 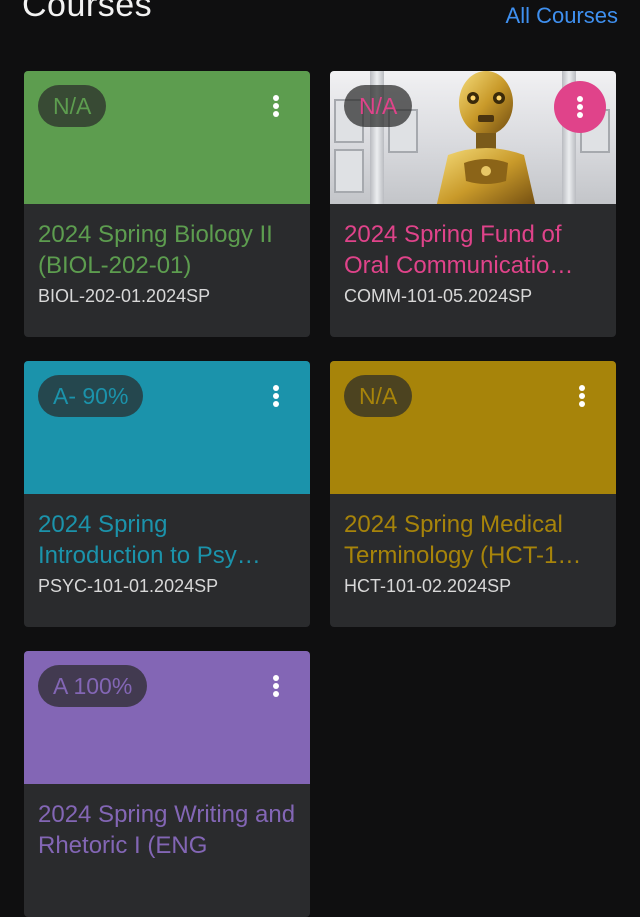 I want to click on all-courses-link: All Courses, so click(x=562, y=16).